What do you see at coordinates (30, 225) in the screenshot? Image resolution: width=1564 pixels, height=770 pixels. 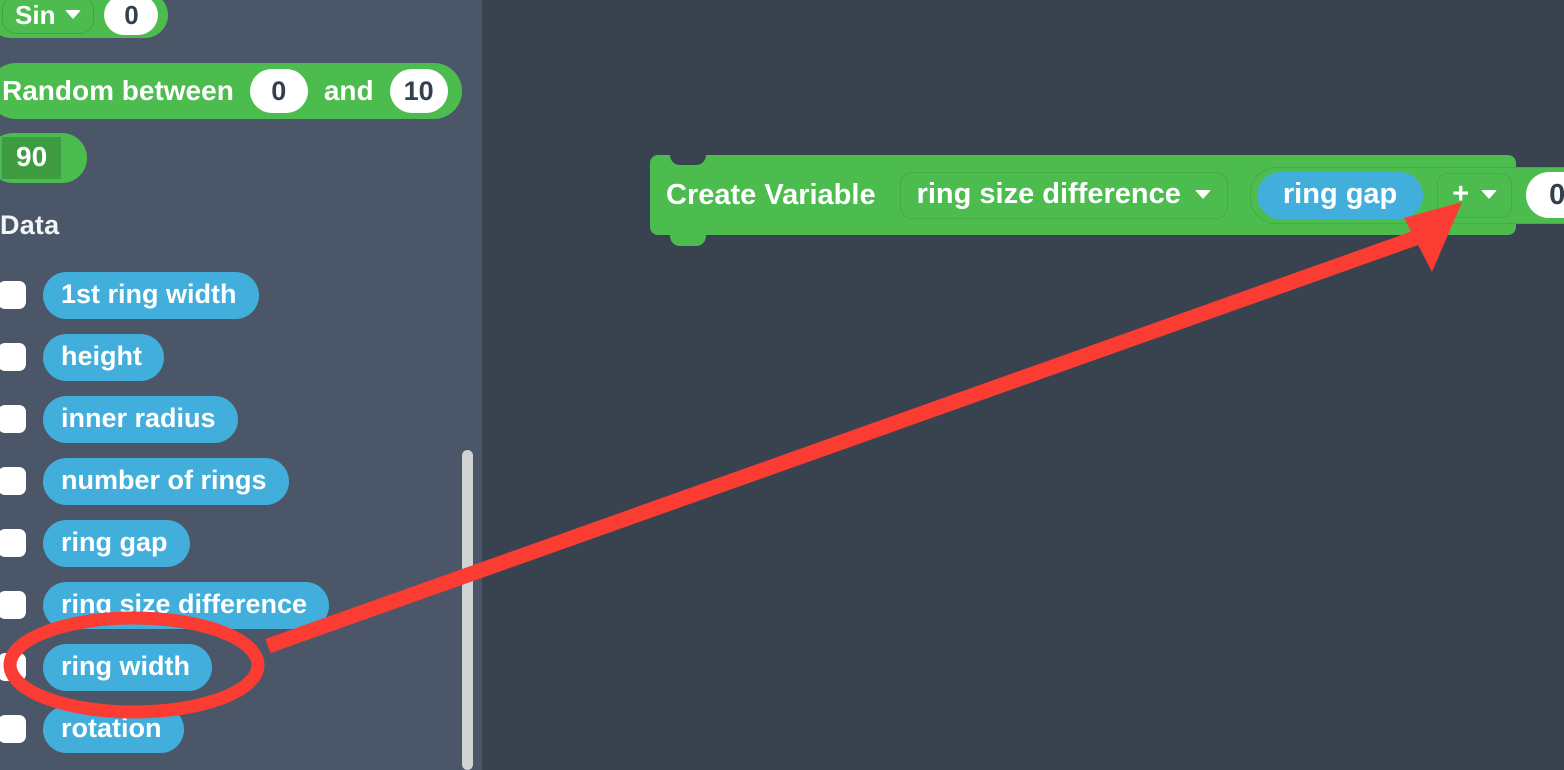 I see `palette-section-heading-data: Data` at bounding box center [30, 225].